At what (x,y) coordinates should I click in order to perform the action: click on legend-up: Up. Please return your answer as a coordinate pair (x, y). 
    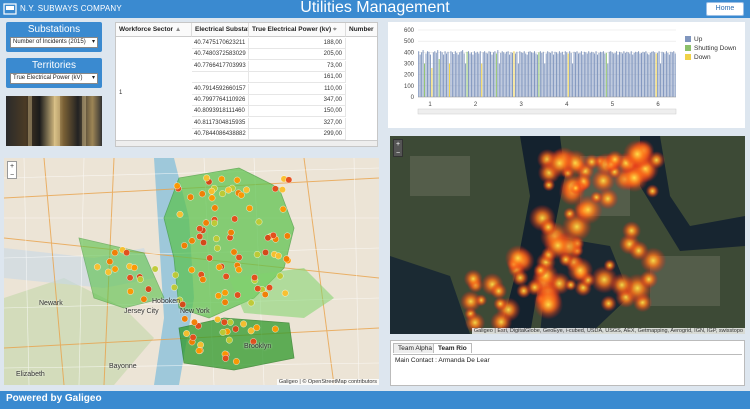
    Looking at the image, I should click on (693, 39).